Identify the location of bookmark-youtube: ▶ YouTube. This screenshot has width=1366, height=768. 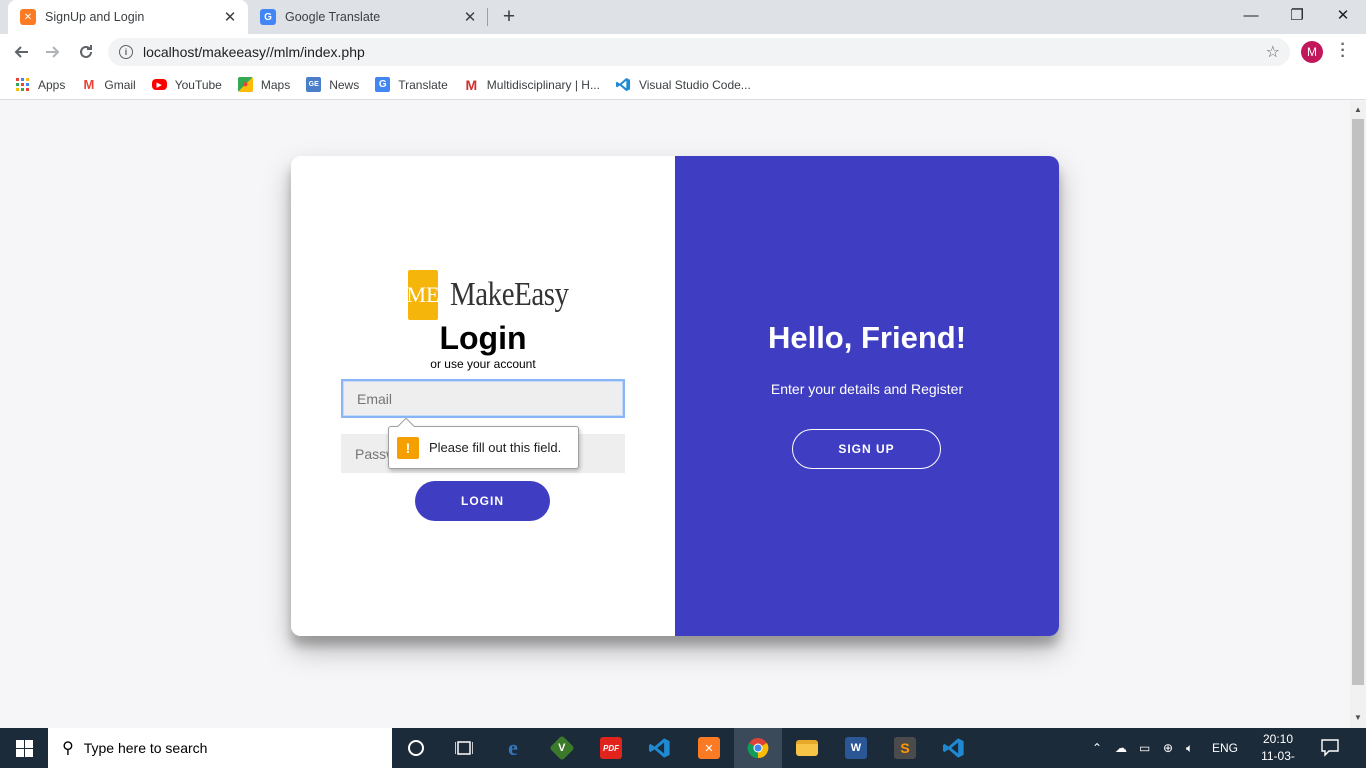
(186, 84).